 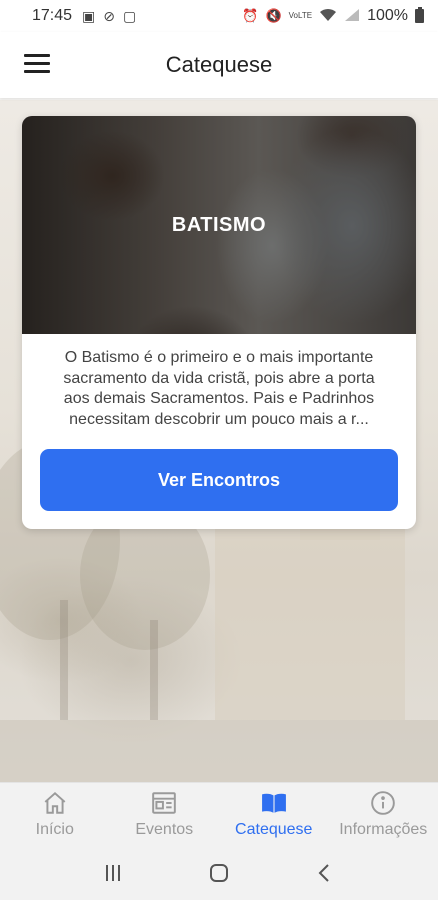 What do you see at coordinates (328, 16) in the screenshot?
I see `wifi-icon` at bounding box center [328, 16].